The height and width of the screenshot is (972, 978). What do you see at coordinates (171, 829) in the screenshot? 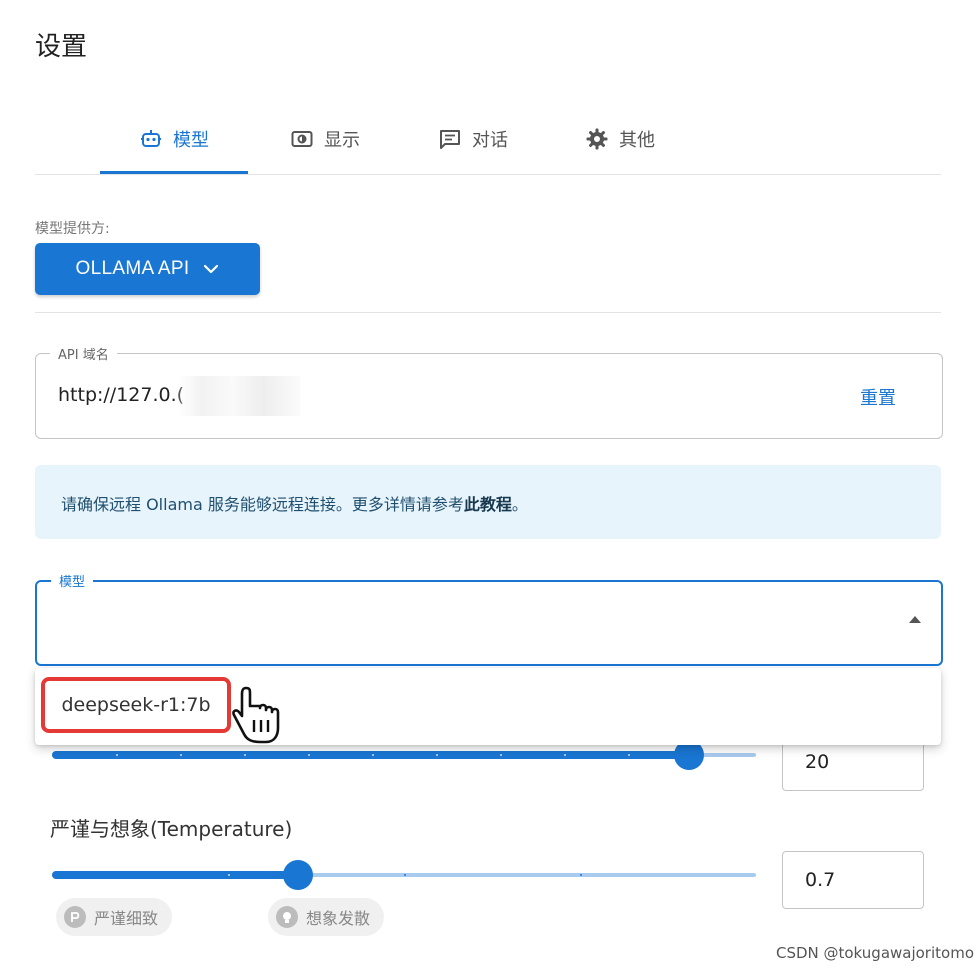
I see `temperature-label: 严谨与想象(Temperature)` at bounding box center [171, 829].